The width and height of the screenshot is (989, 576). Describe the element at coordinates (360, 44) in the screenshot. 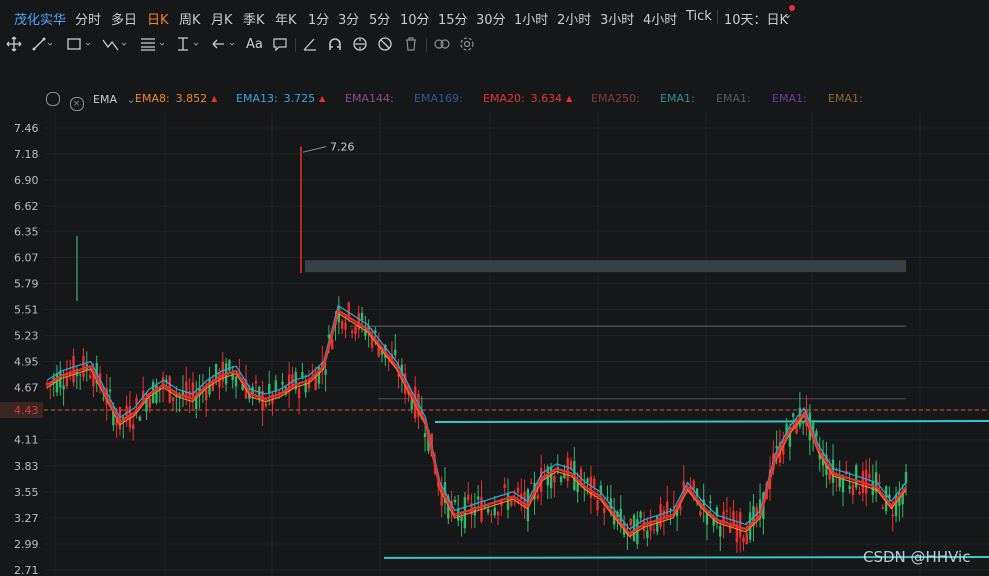

I see `sync-icon` at that location.